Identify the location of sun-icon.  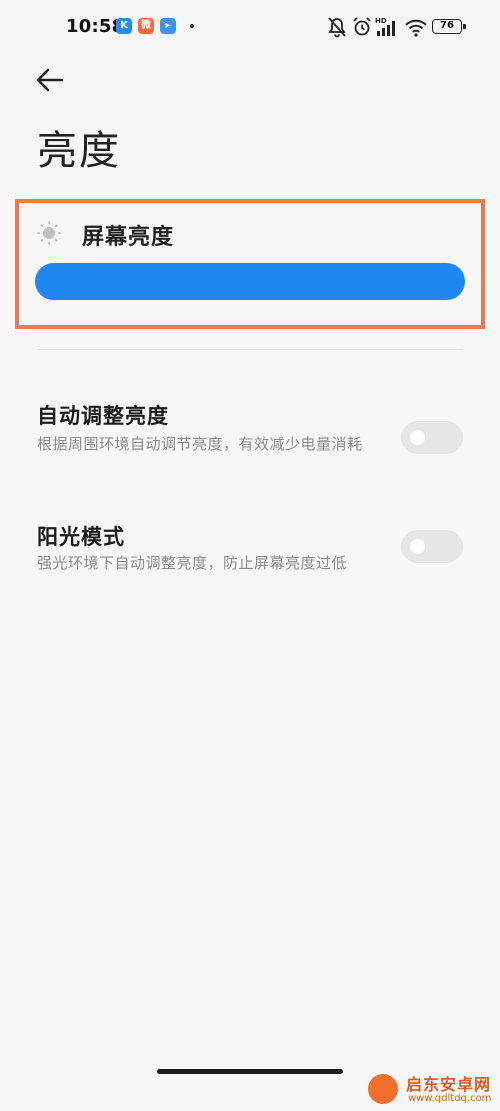
(49, 233).